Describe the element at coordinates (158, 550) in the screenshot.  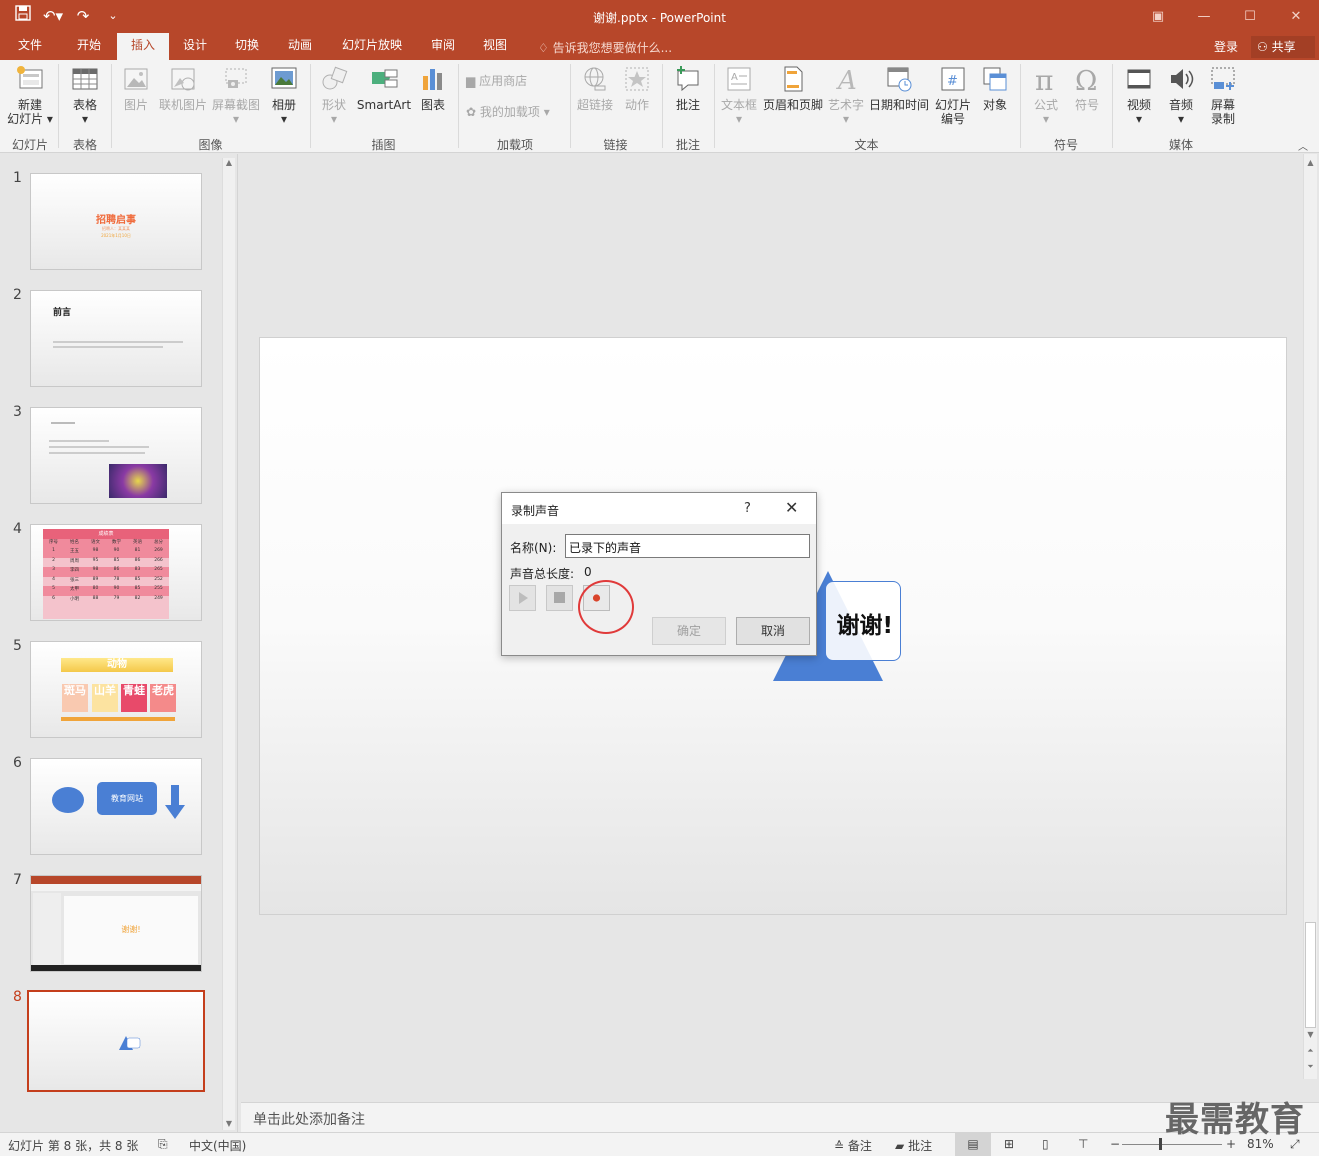
I see `thumb-table-cell: 269` at that location.